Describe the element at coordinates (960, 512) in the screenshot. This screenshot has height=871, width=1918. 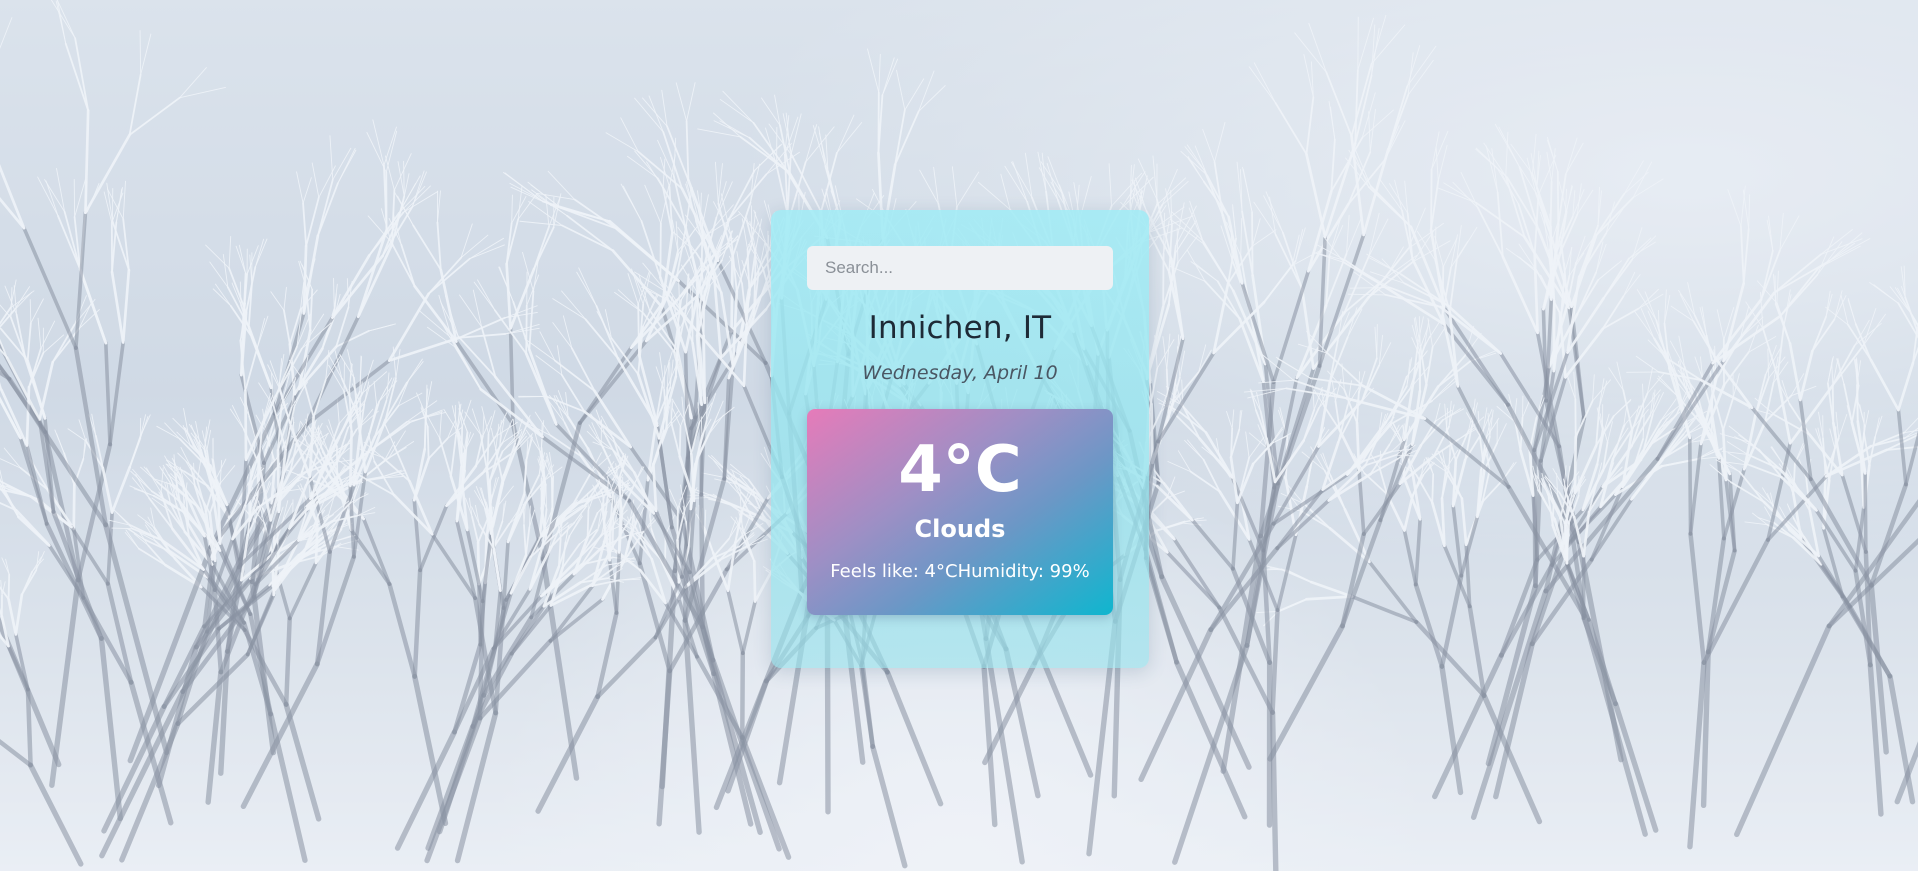
I see `weather-summary-panel: 4°C Clouds Feels like: 4°CHumidity: 99%` at that location.